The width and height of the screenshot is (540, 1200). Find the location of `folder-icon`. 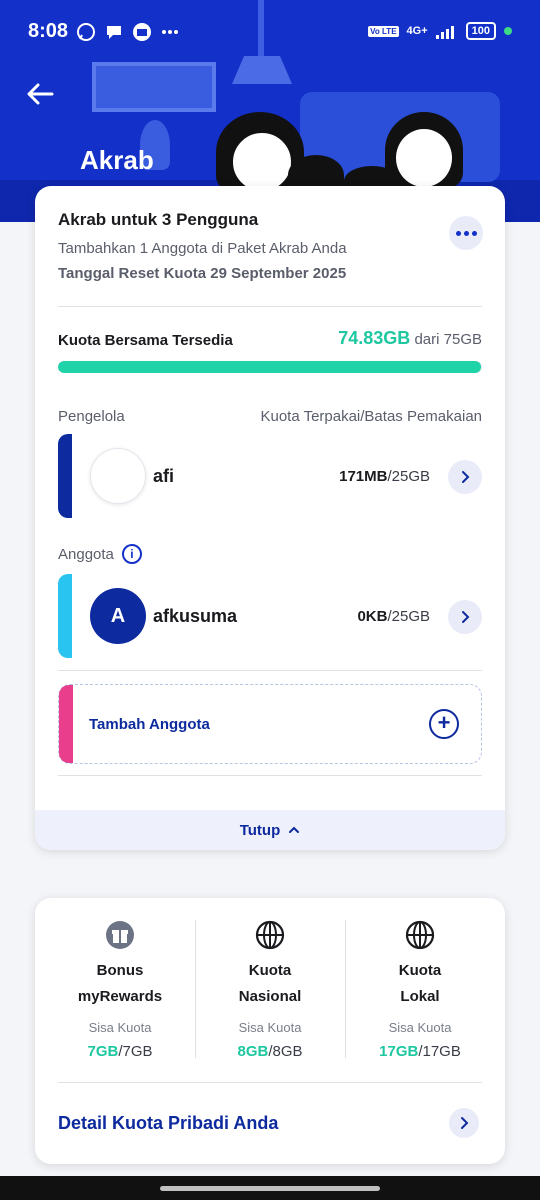

folder-icon is located at coordinates (142, 32).